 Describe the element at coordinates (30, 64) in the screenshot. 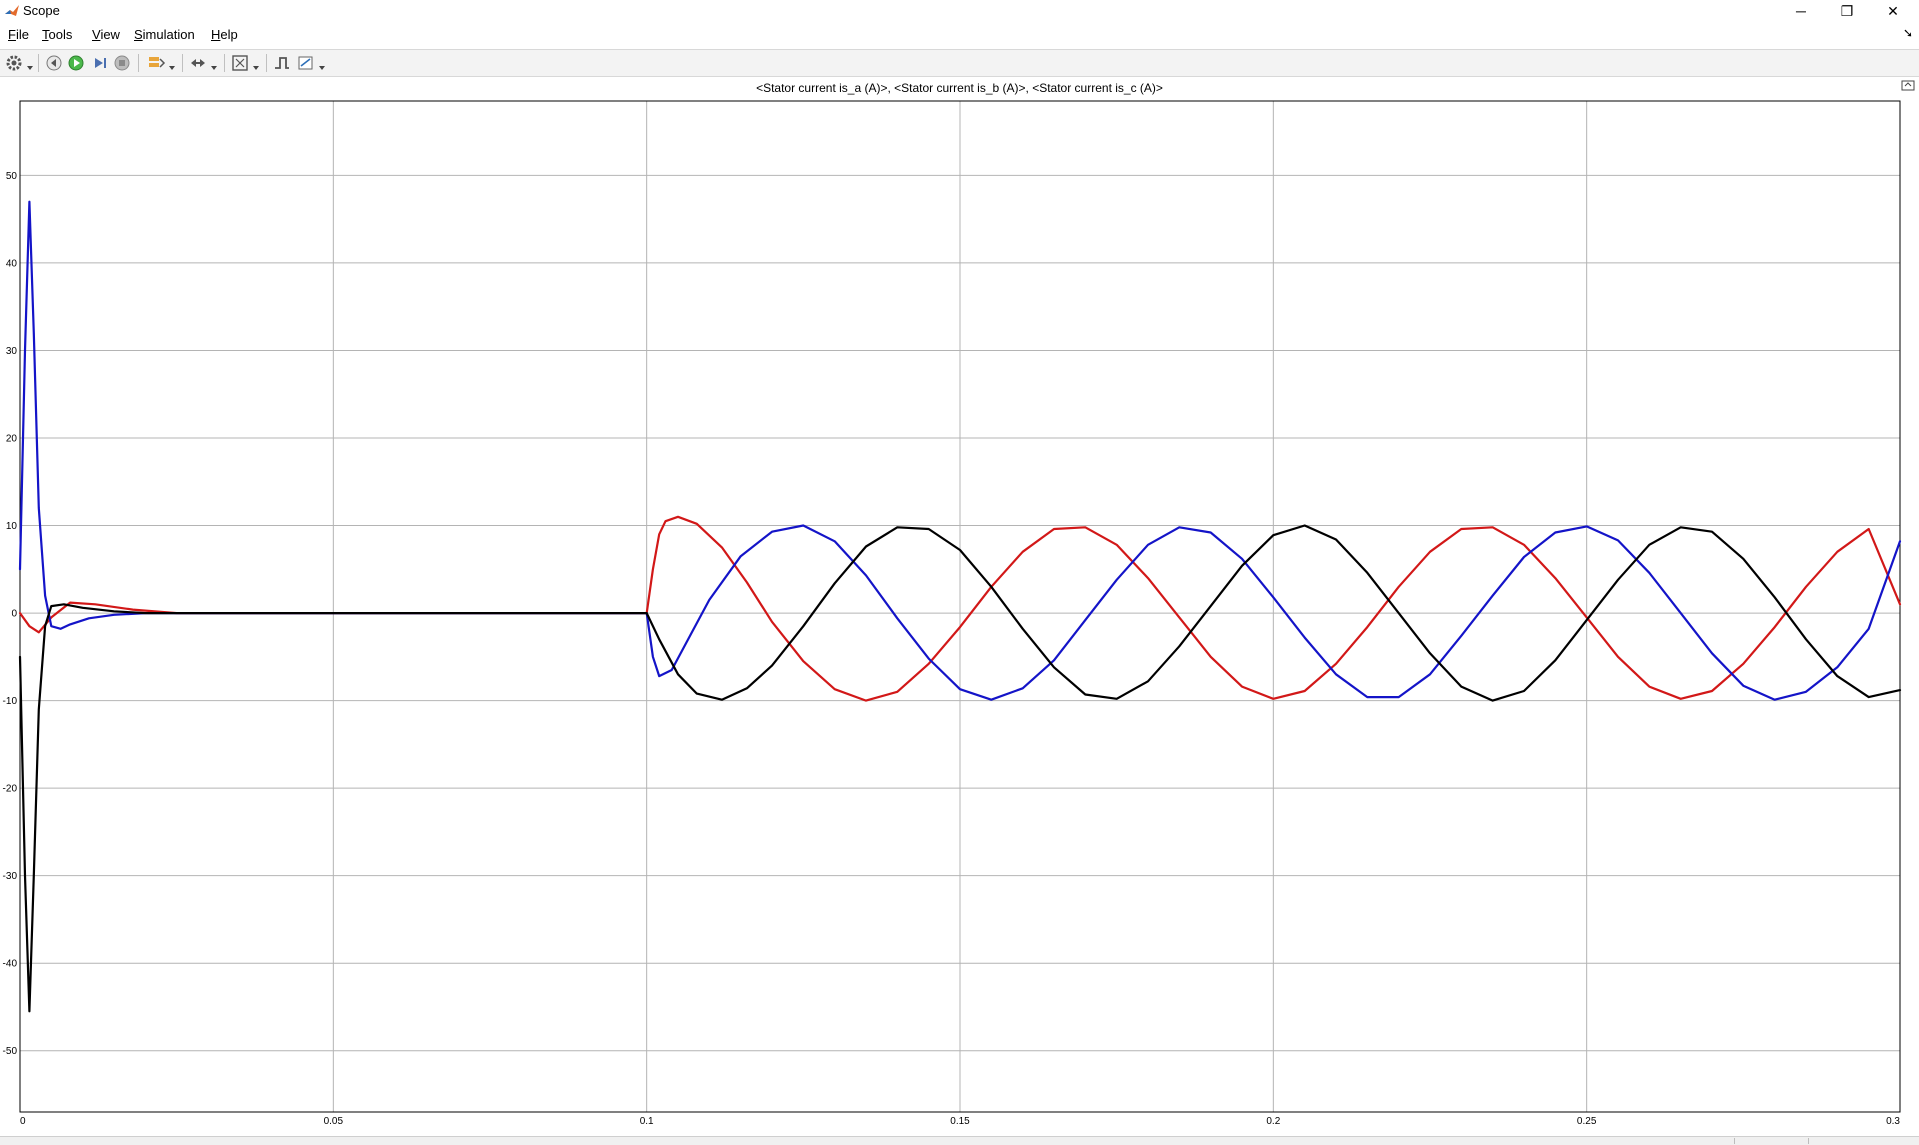

I see `settings-dropdown-icon` at that location.